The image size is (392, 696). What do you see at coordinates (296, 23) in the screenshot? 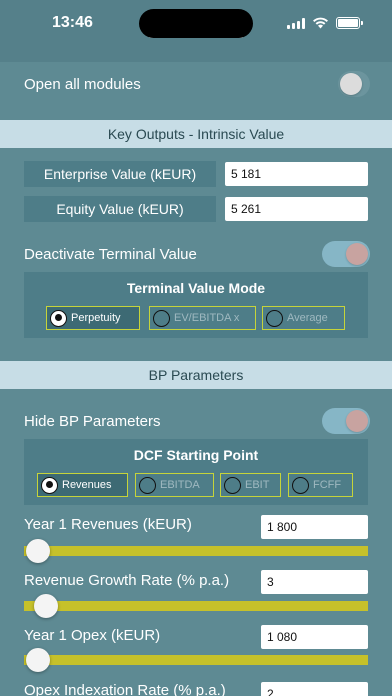
I see `signal-icon` at bounding box center [296, 23].